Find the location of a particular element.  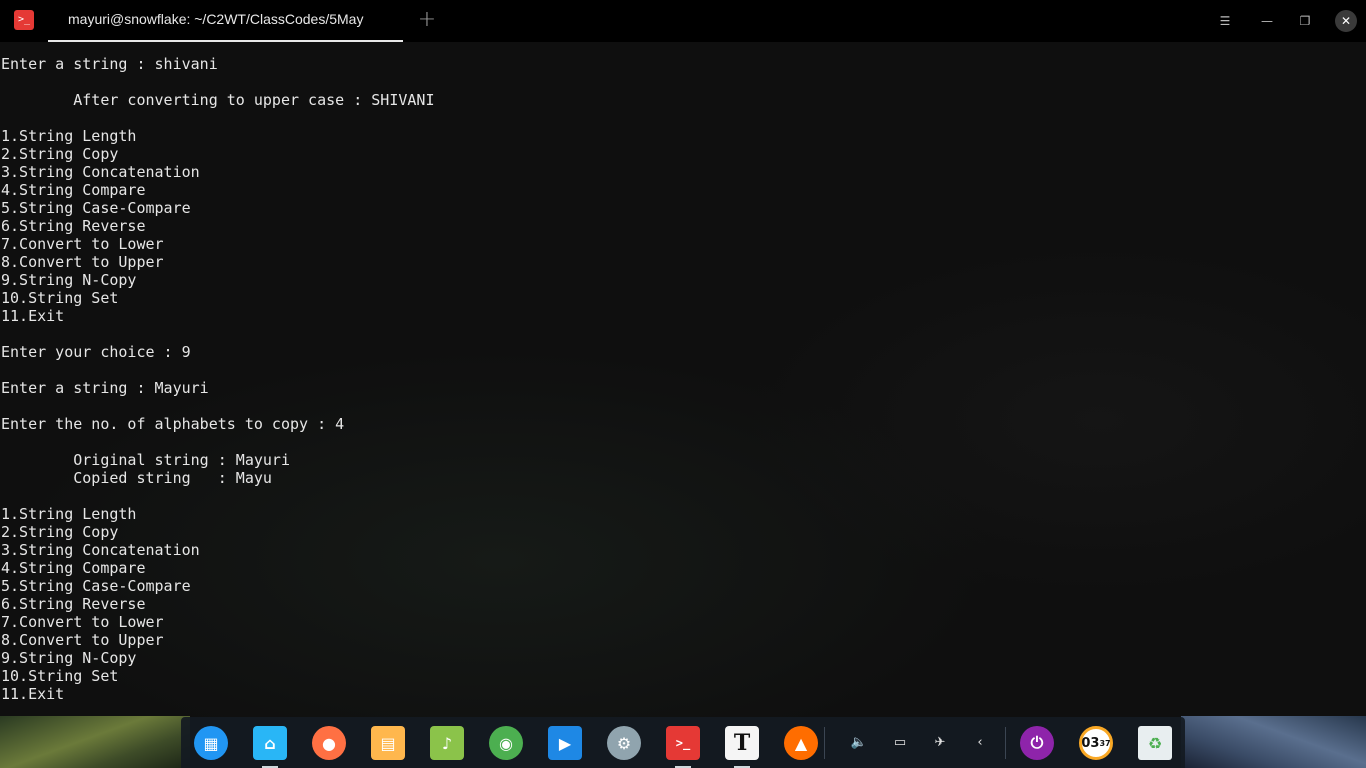

chrome-browser-icon: ◉ is located at coordinates (506, 743).